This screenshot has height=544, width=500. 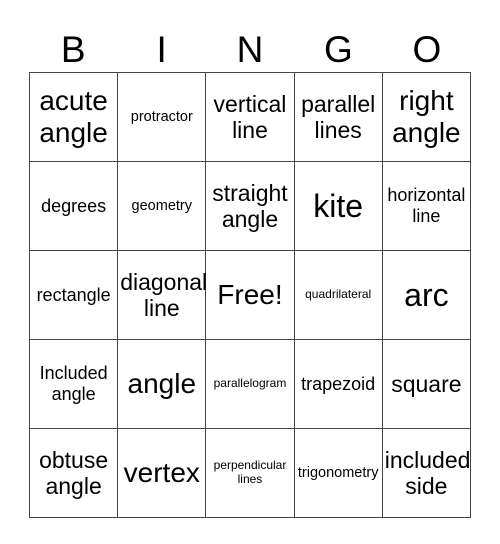 I want to click on bingo-cell: obtuse angle, so click(x=73, y=473).